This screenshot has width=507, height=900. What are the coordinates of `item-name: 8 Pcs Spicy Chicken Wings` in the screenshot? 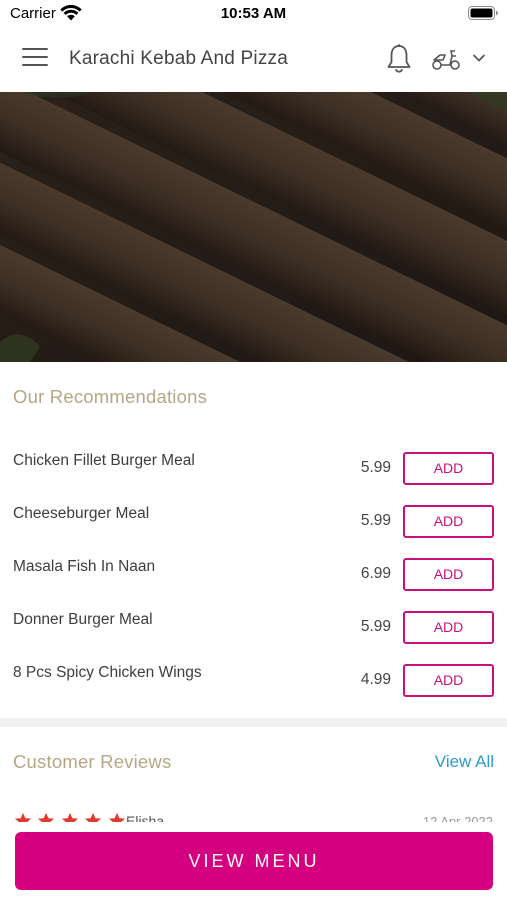 It's located at (107, 672).